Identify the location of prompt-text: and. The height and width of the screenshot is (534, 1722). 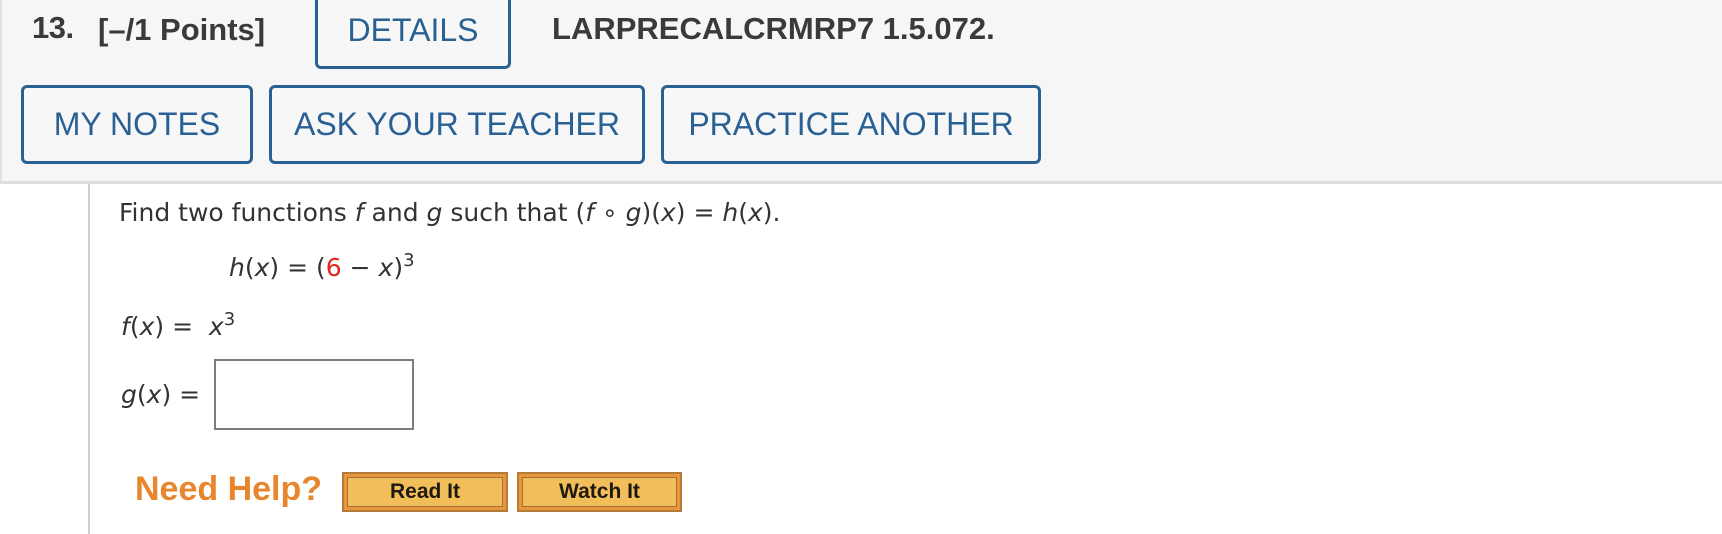
(395, 212).